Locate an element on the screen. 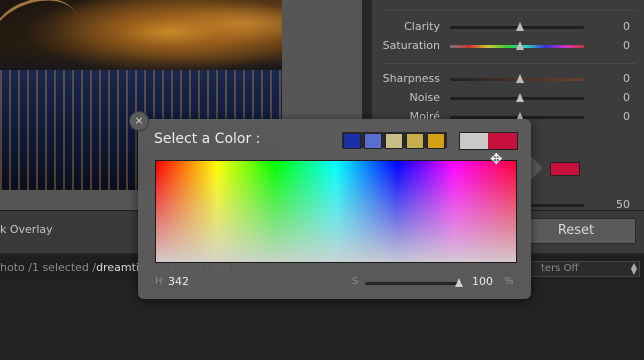 This screenshot has height=360, width=644. sharpness-slider is located at coordinates (517, 78).